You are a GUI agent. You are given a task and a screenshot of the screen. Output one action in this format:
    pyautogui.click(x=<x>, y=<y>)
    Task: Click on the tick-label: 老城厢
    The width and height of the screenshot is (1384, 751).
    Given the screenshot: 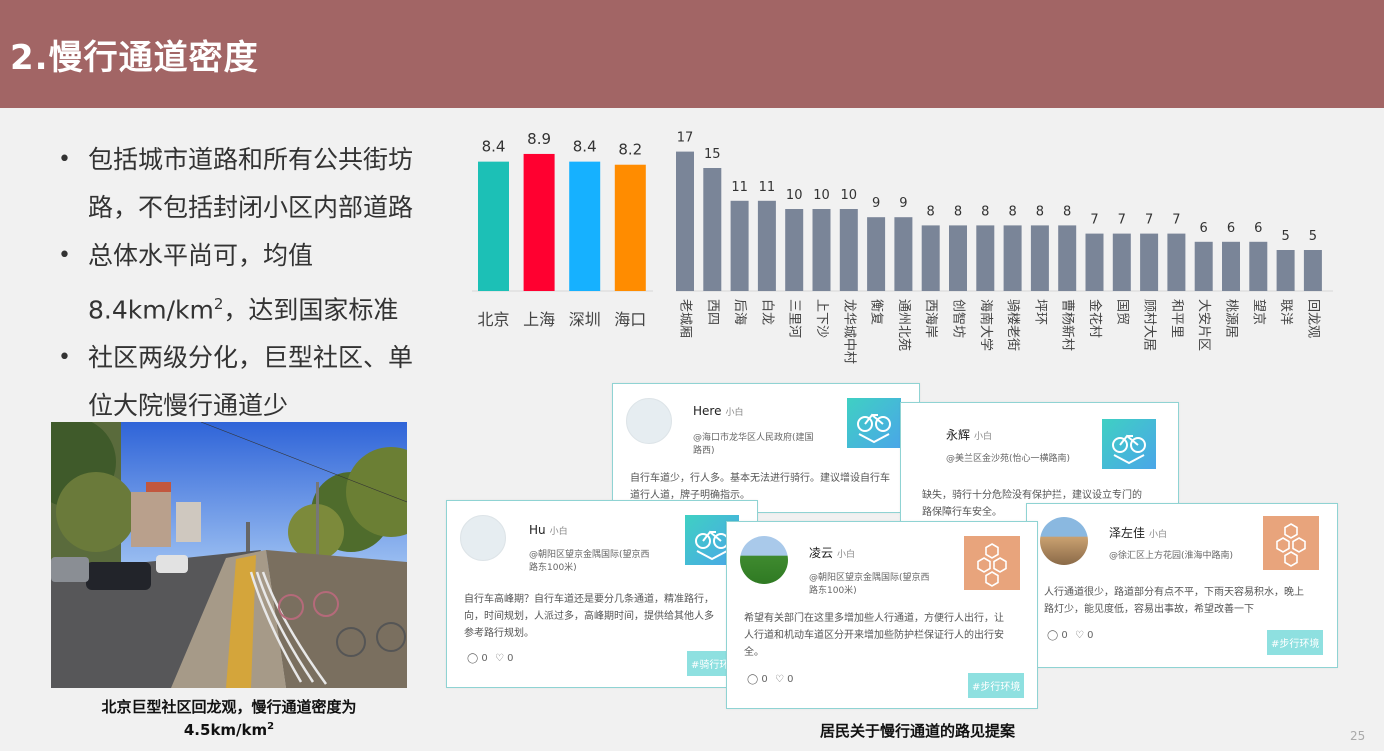 What is the action you would take?
    pyautogui.click(x=685, y=318)
    